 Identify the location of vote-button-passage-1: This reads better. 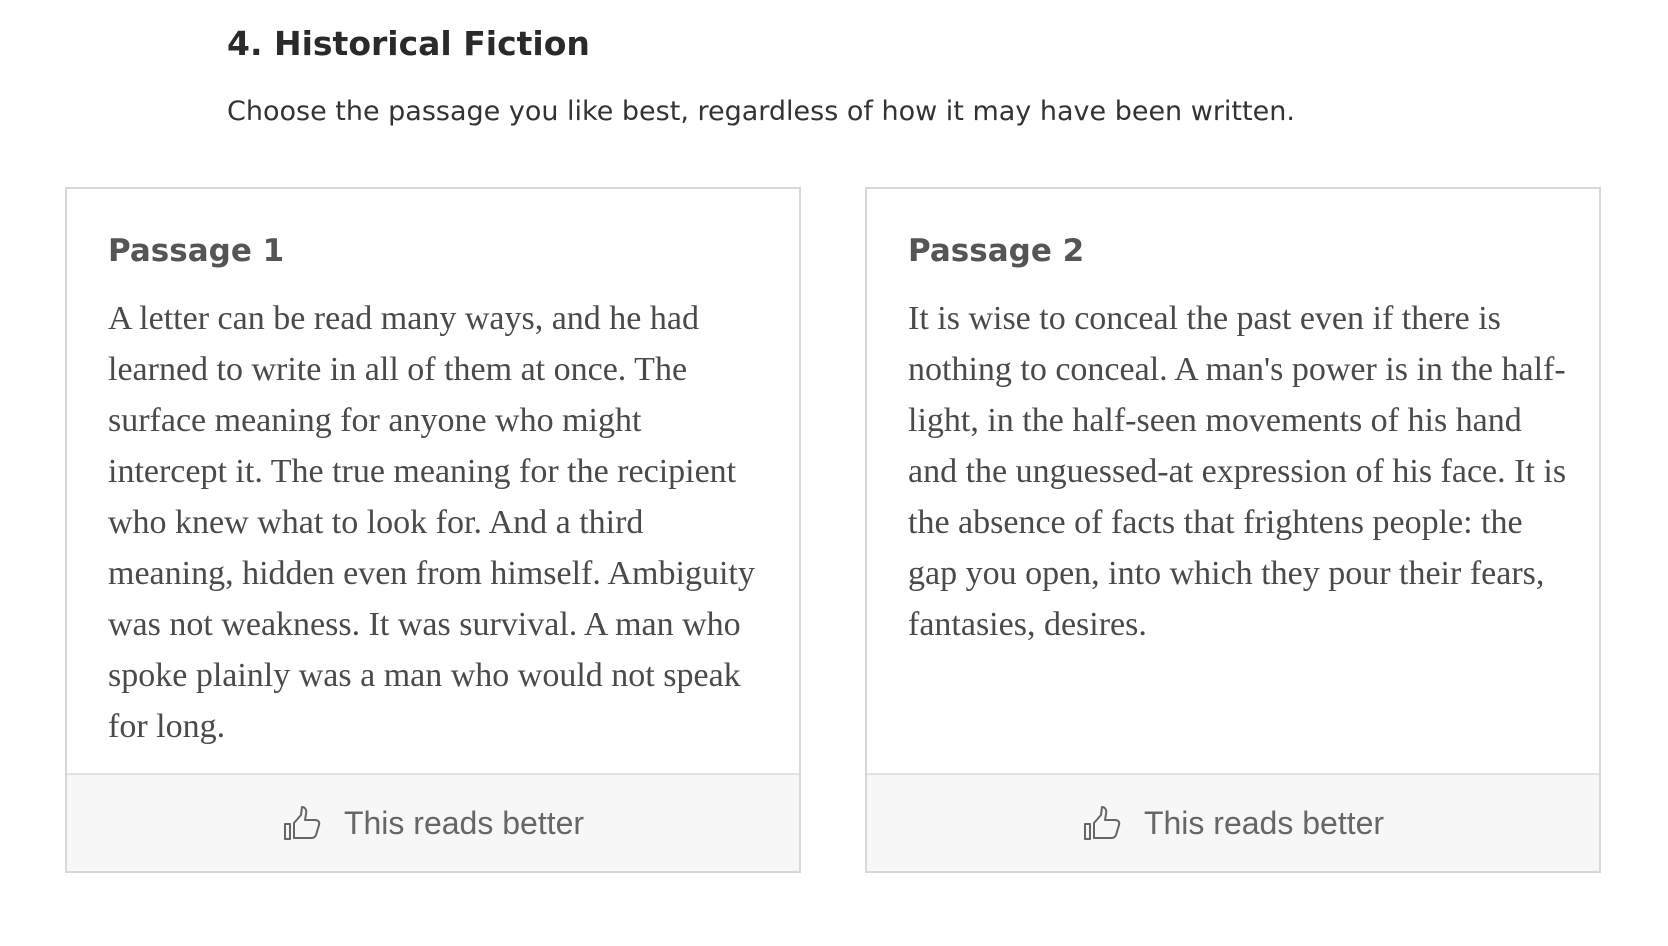
(433, 822).